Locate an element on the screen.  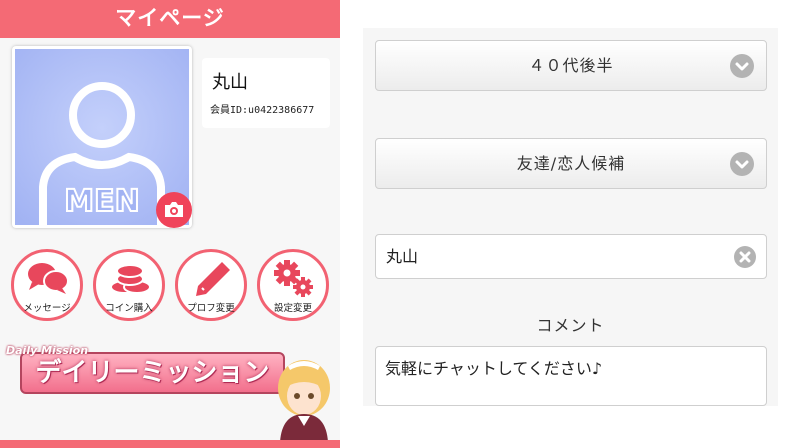
age-select: ４０代後半 is located at coordinates (571, 65).